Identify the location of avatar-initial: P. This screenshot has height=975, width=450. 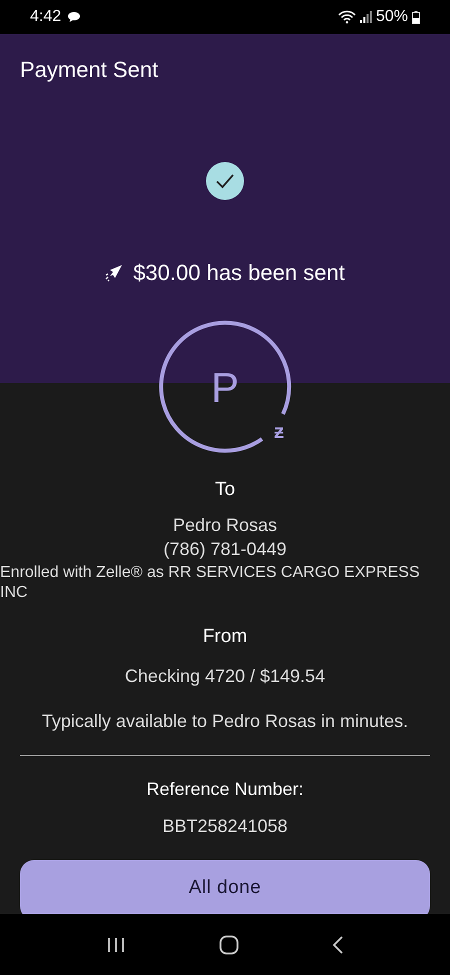
(224, 387).